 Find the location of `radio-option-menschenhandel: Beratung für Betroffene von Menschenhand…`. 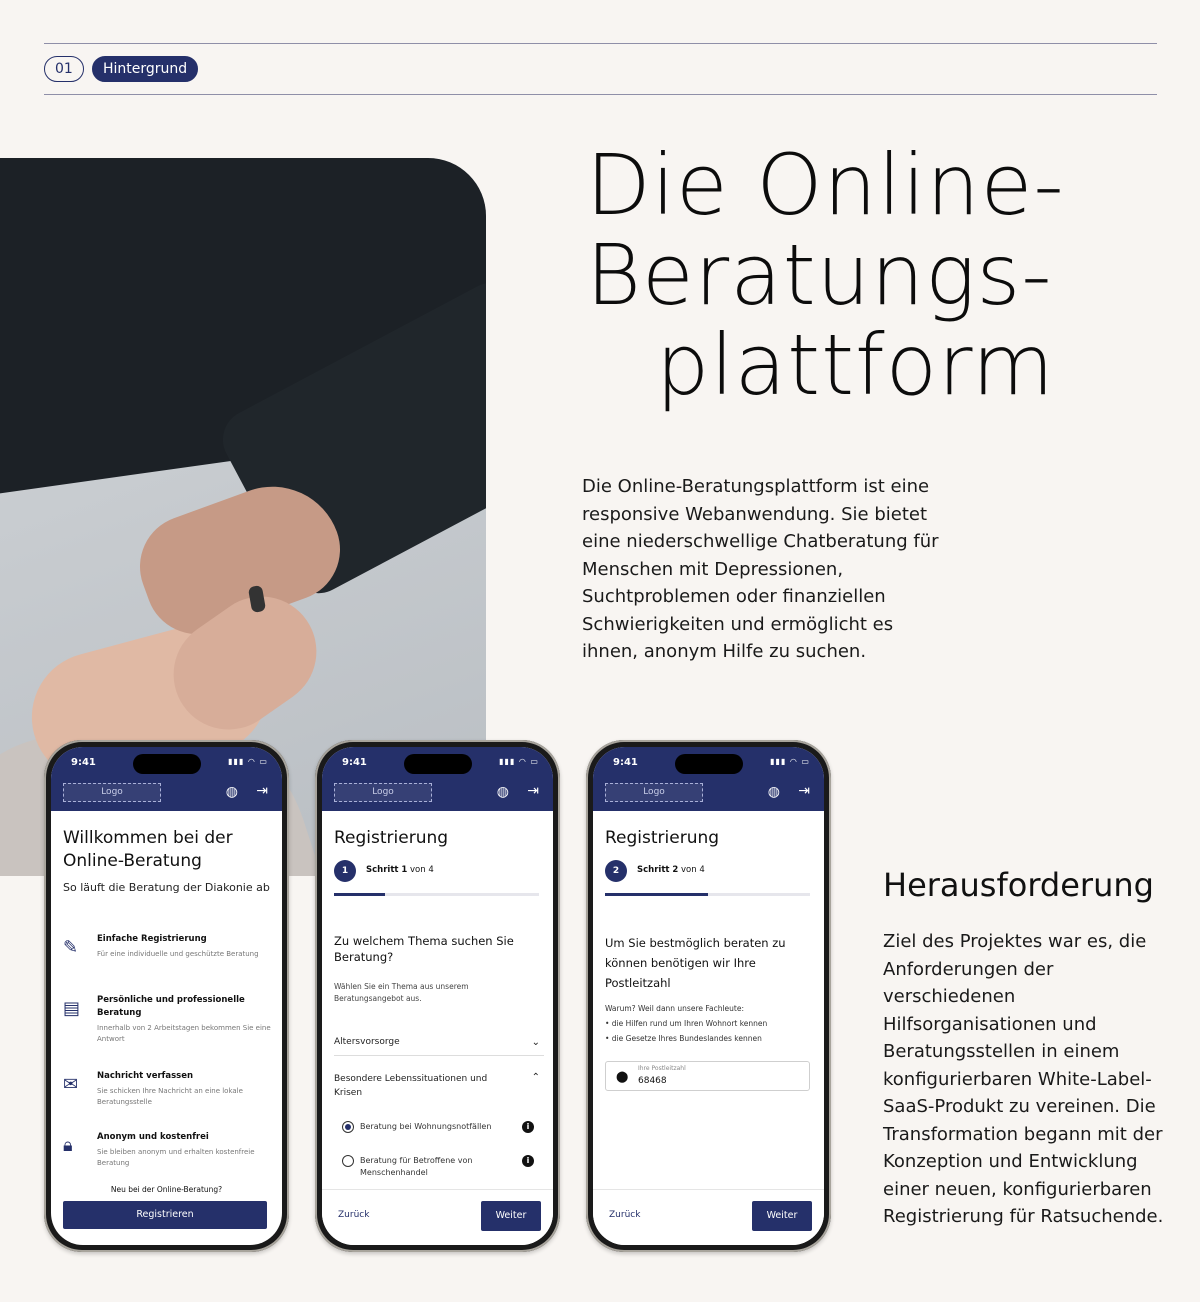

radio-option-menschenhandel: Beratung für Betroffene von Menschenhand… is located at coordinates (442, 1167).